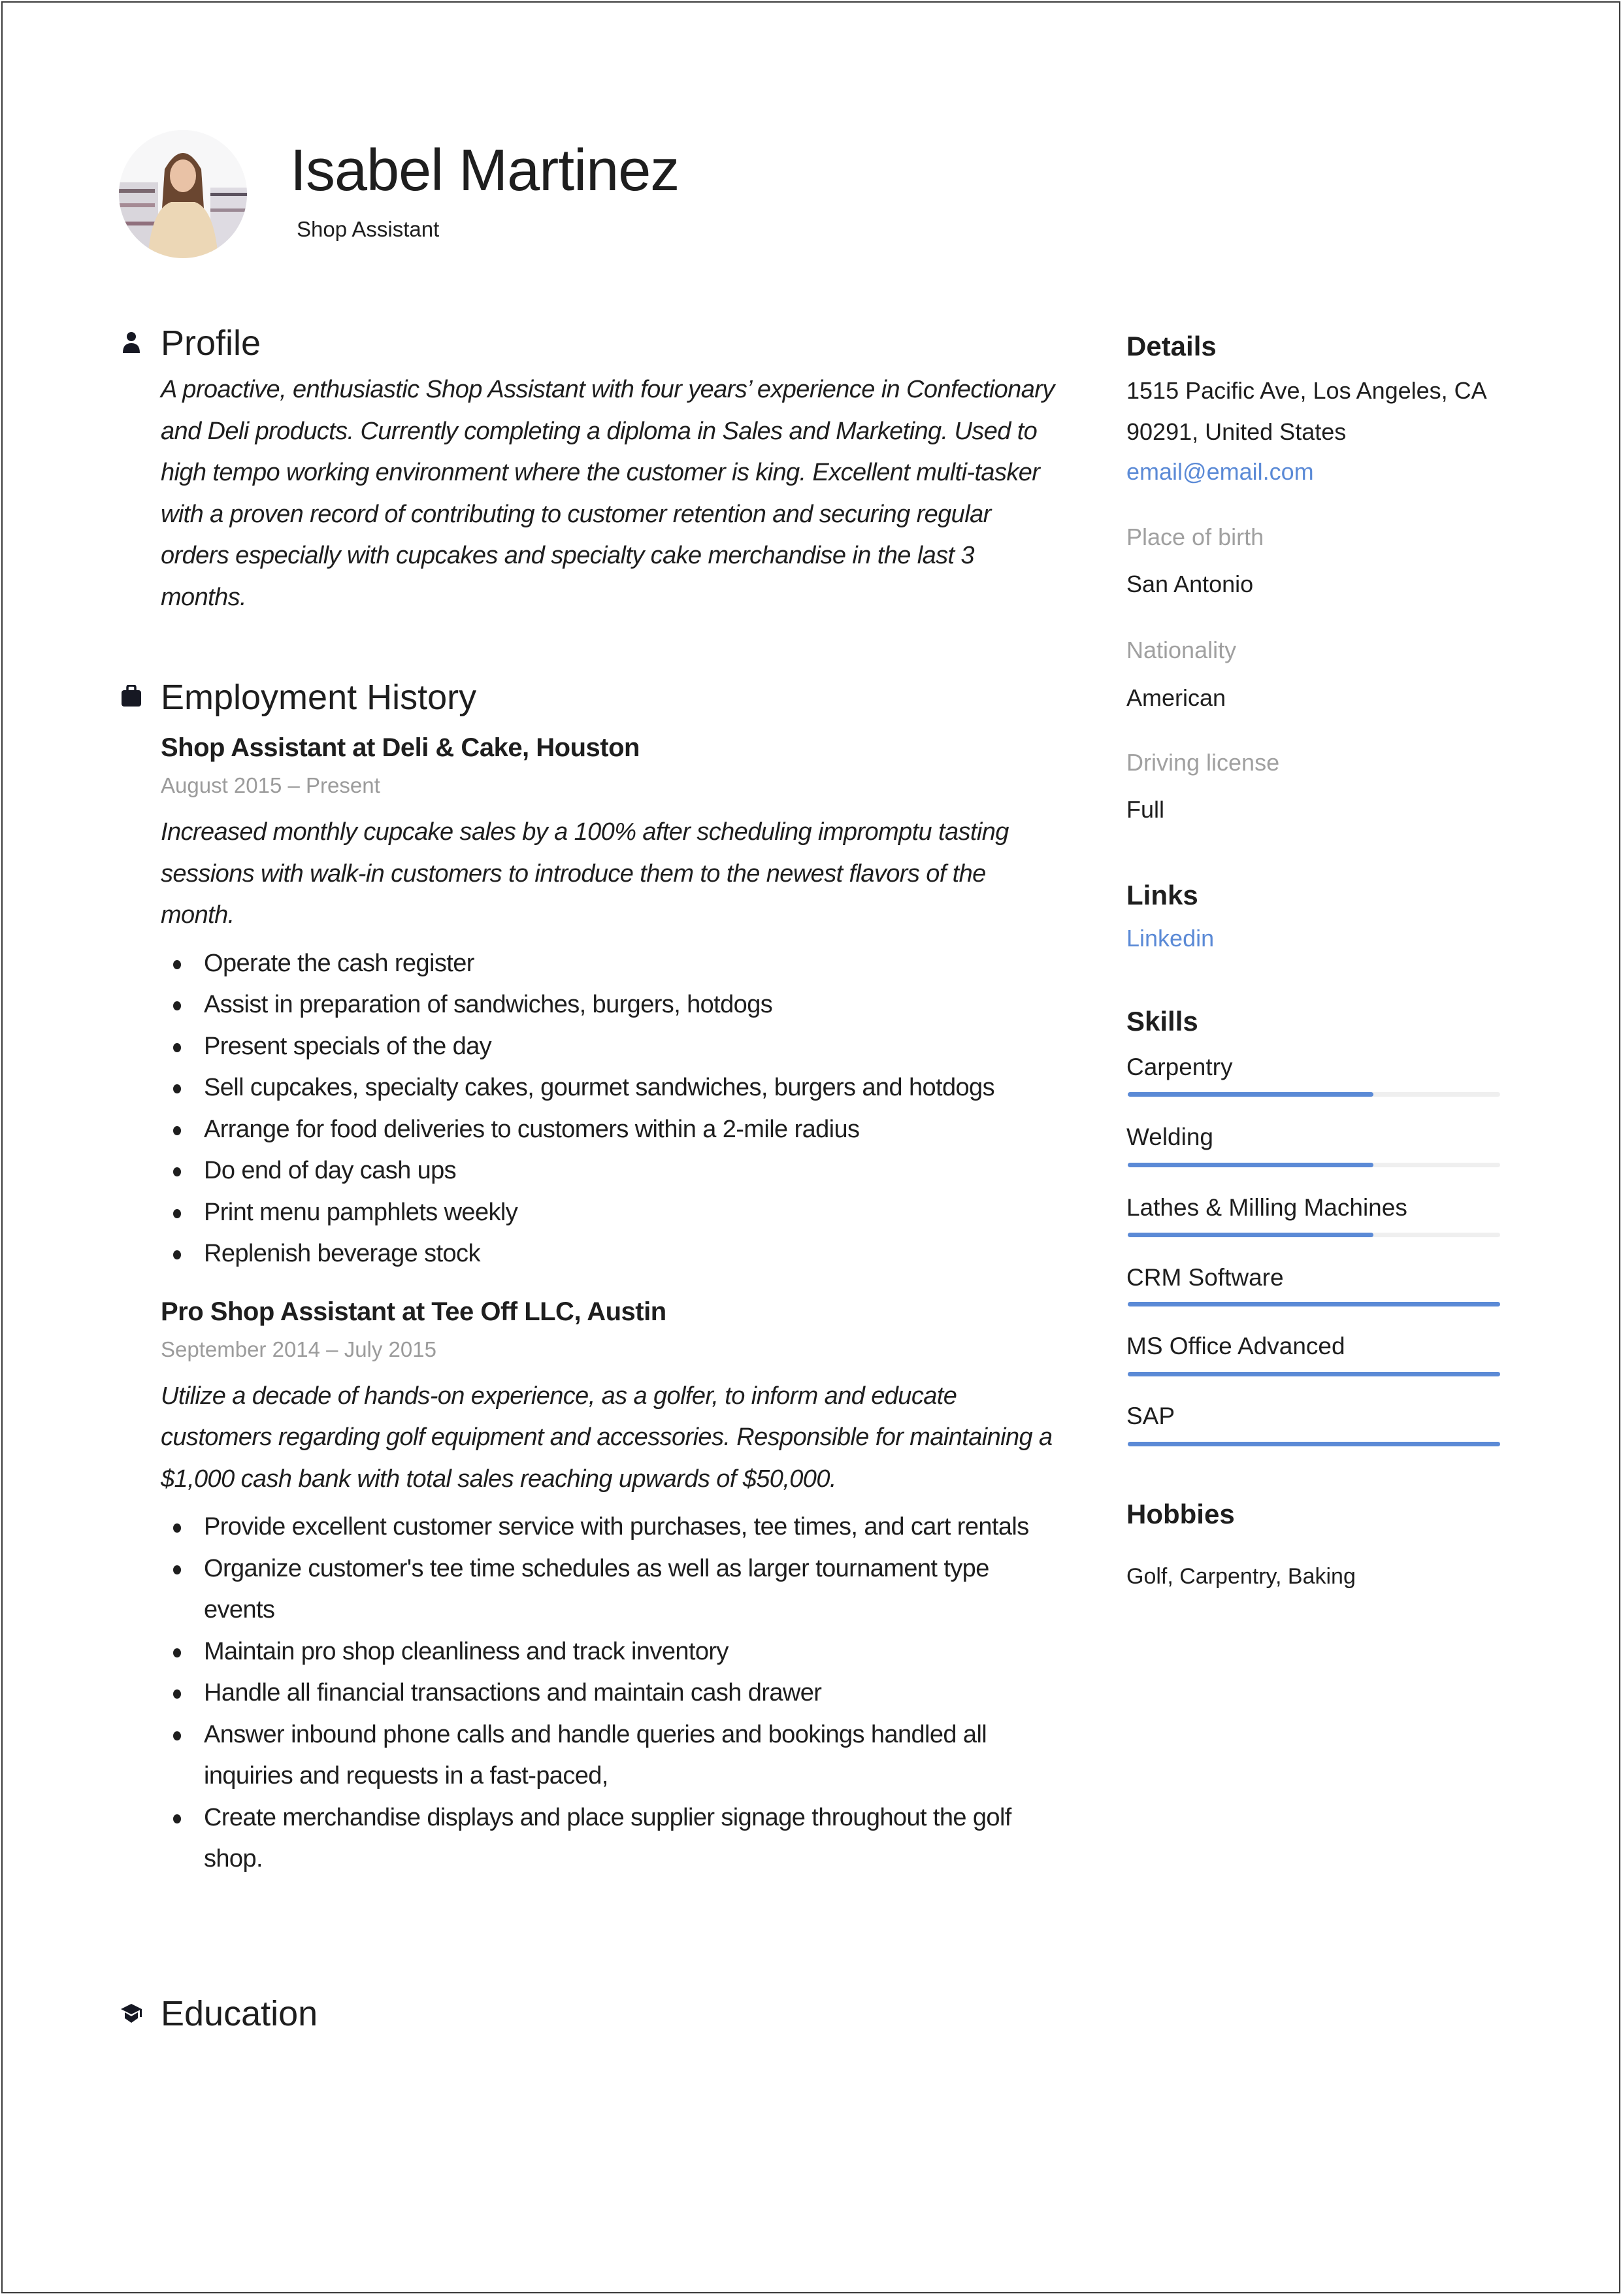 The width and height of the screenshot is (1623, 2296). I want to click on job-dates: August 2015 – Present, so click(270, 785).